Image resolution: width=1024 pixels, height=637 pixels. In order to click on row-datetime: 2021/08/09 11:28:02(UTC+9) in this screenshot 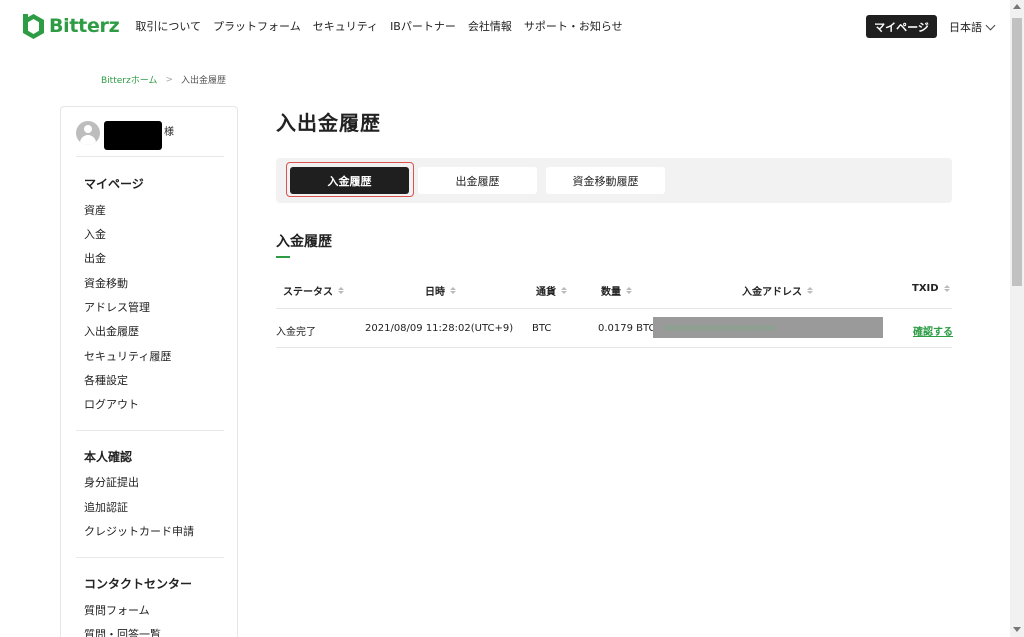, I will do `click(439, 328)`.